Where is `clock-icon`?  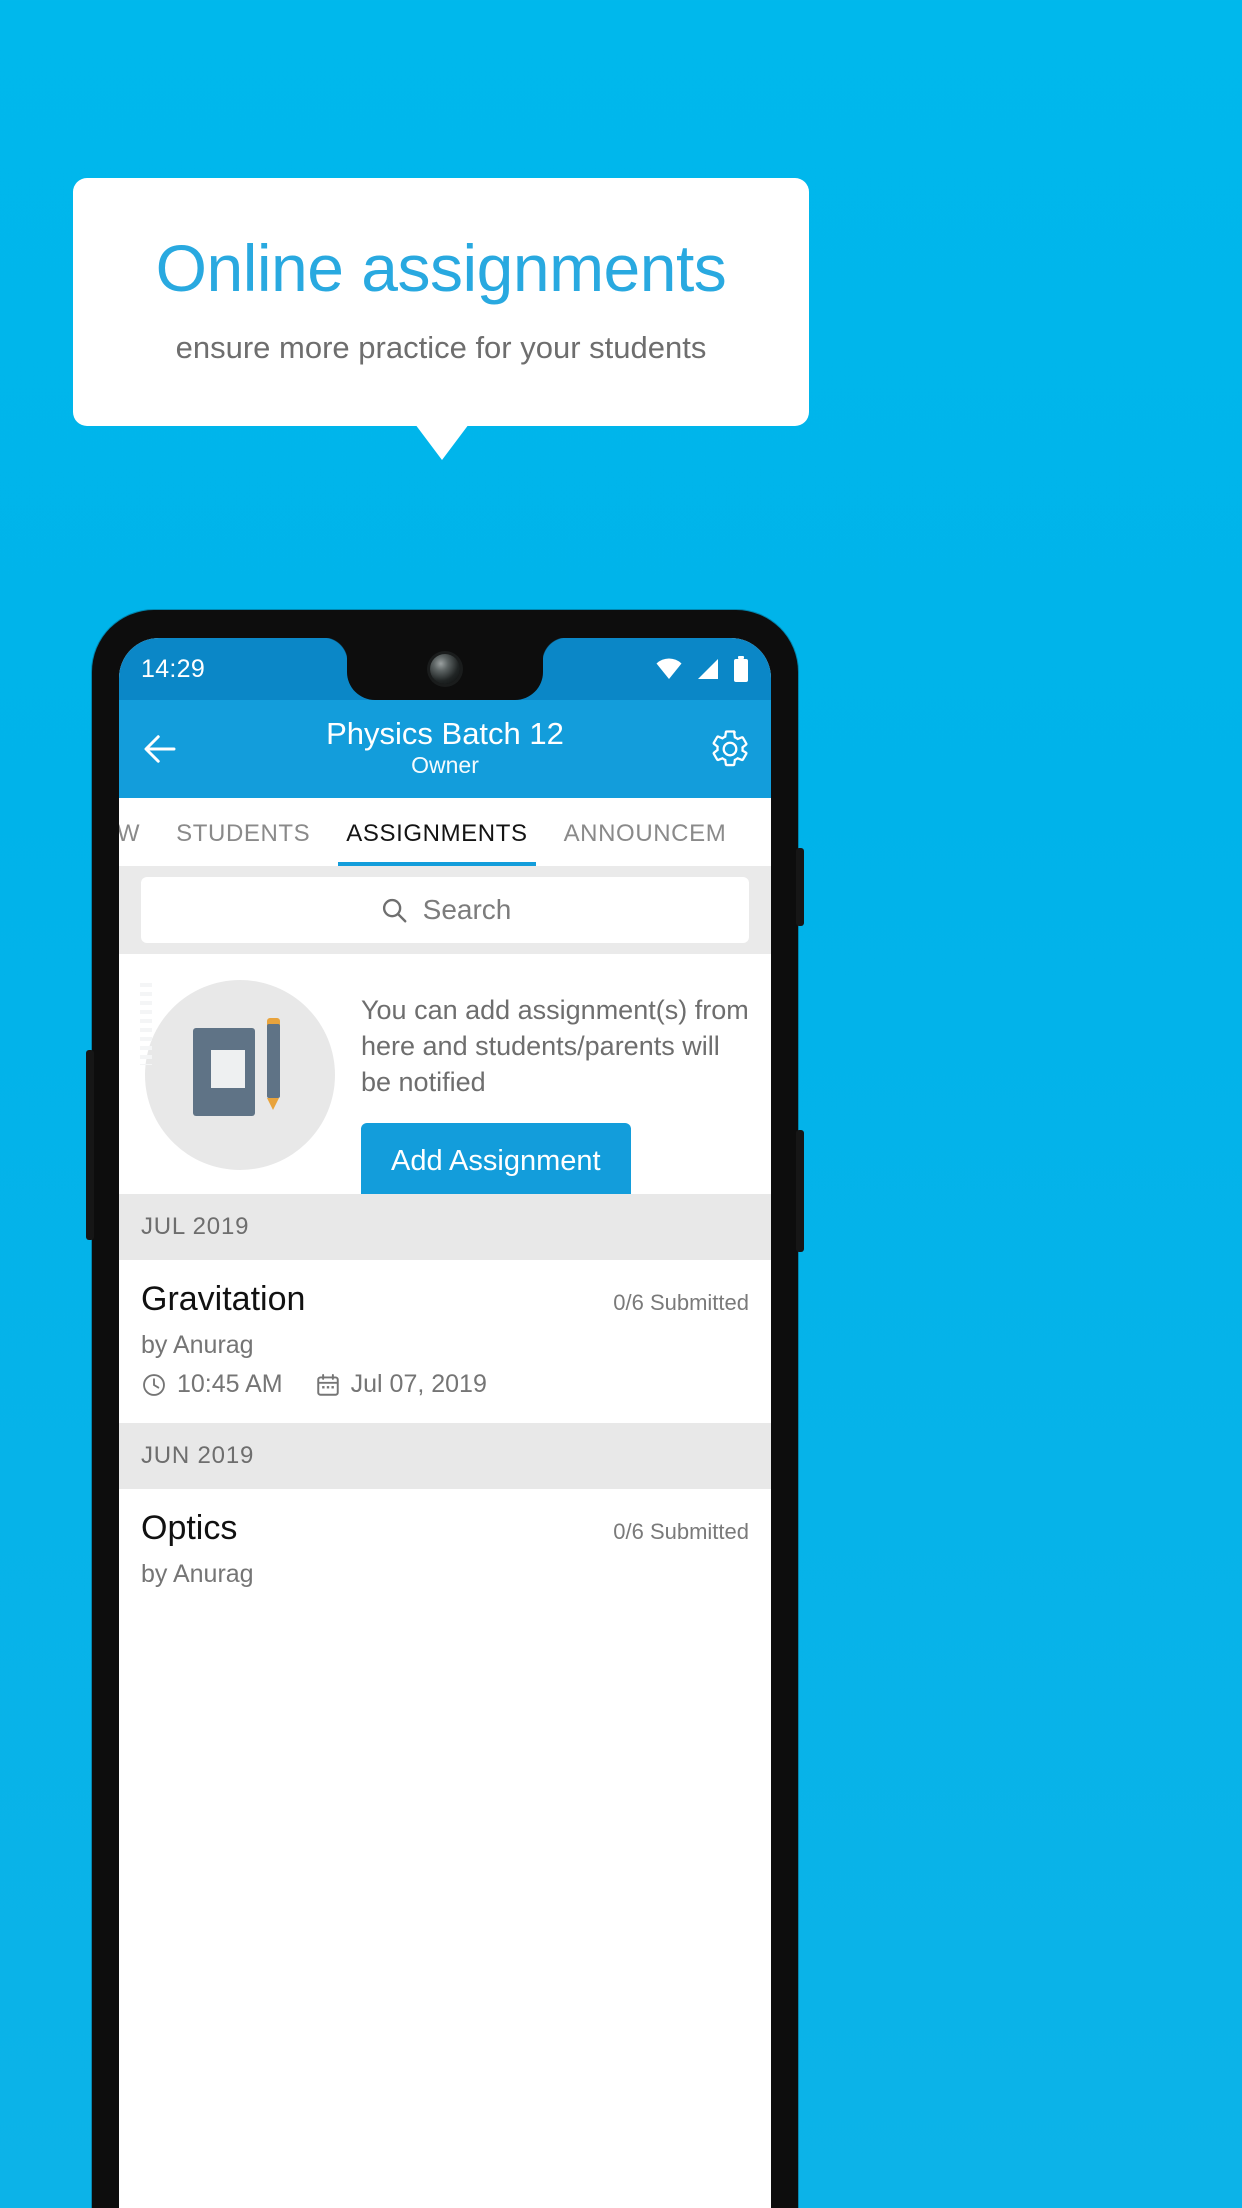 clock-icon is located at coordinates (154, 1384).